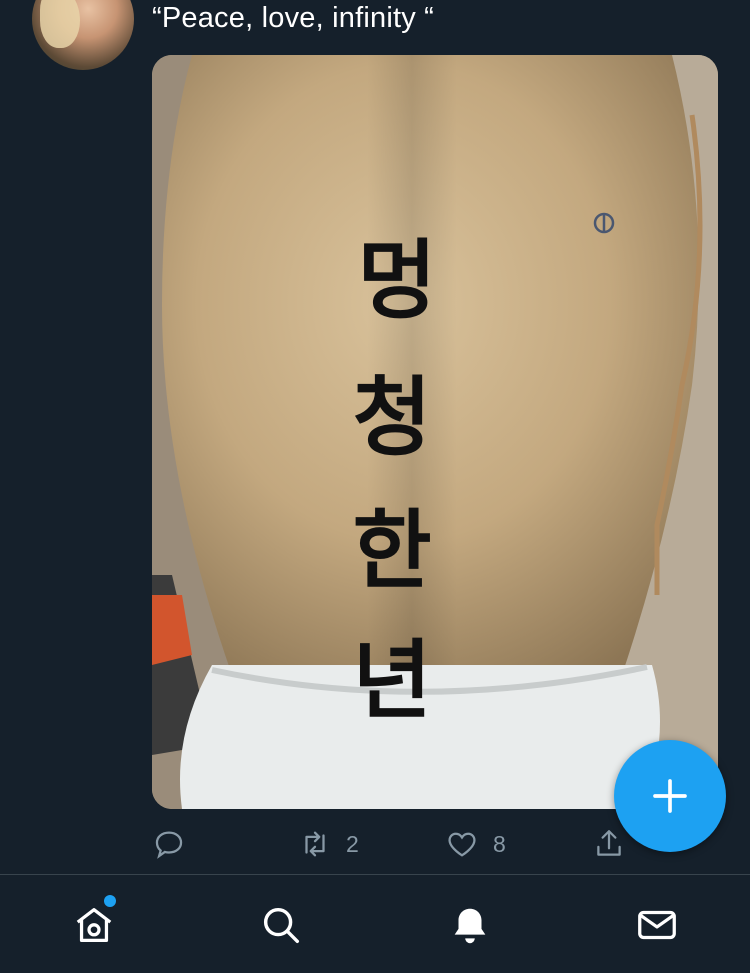  I want to click on share-icon, so click(609, 843).